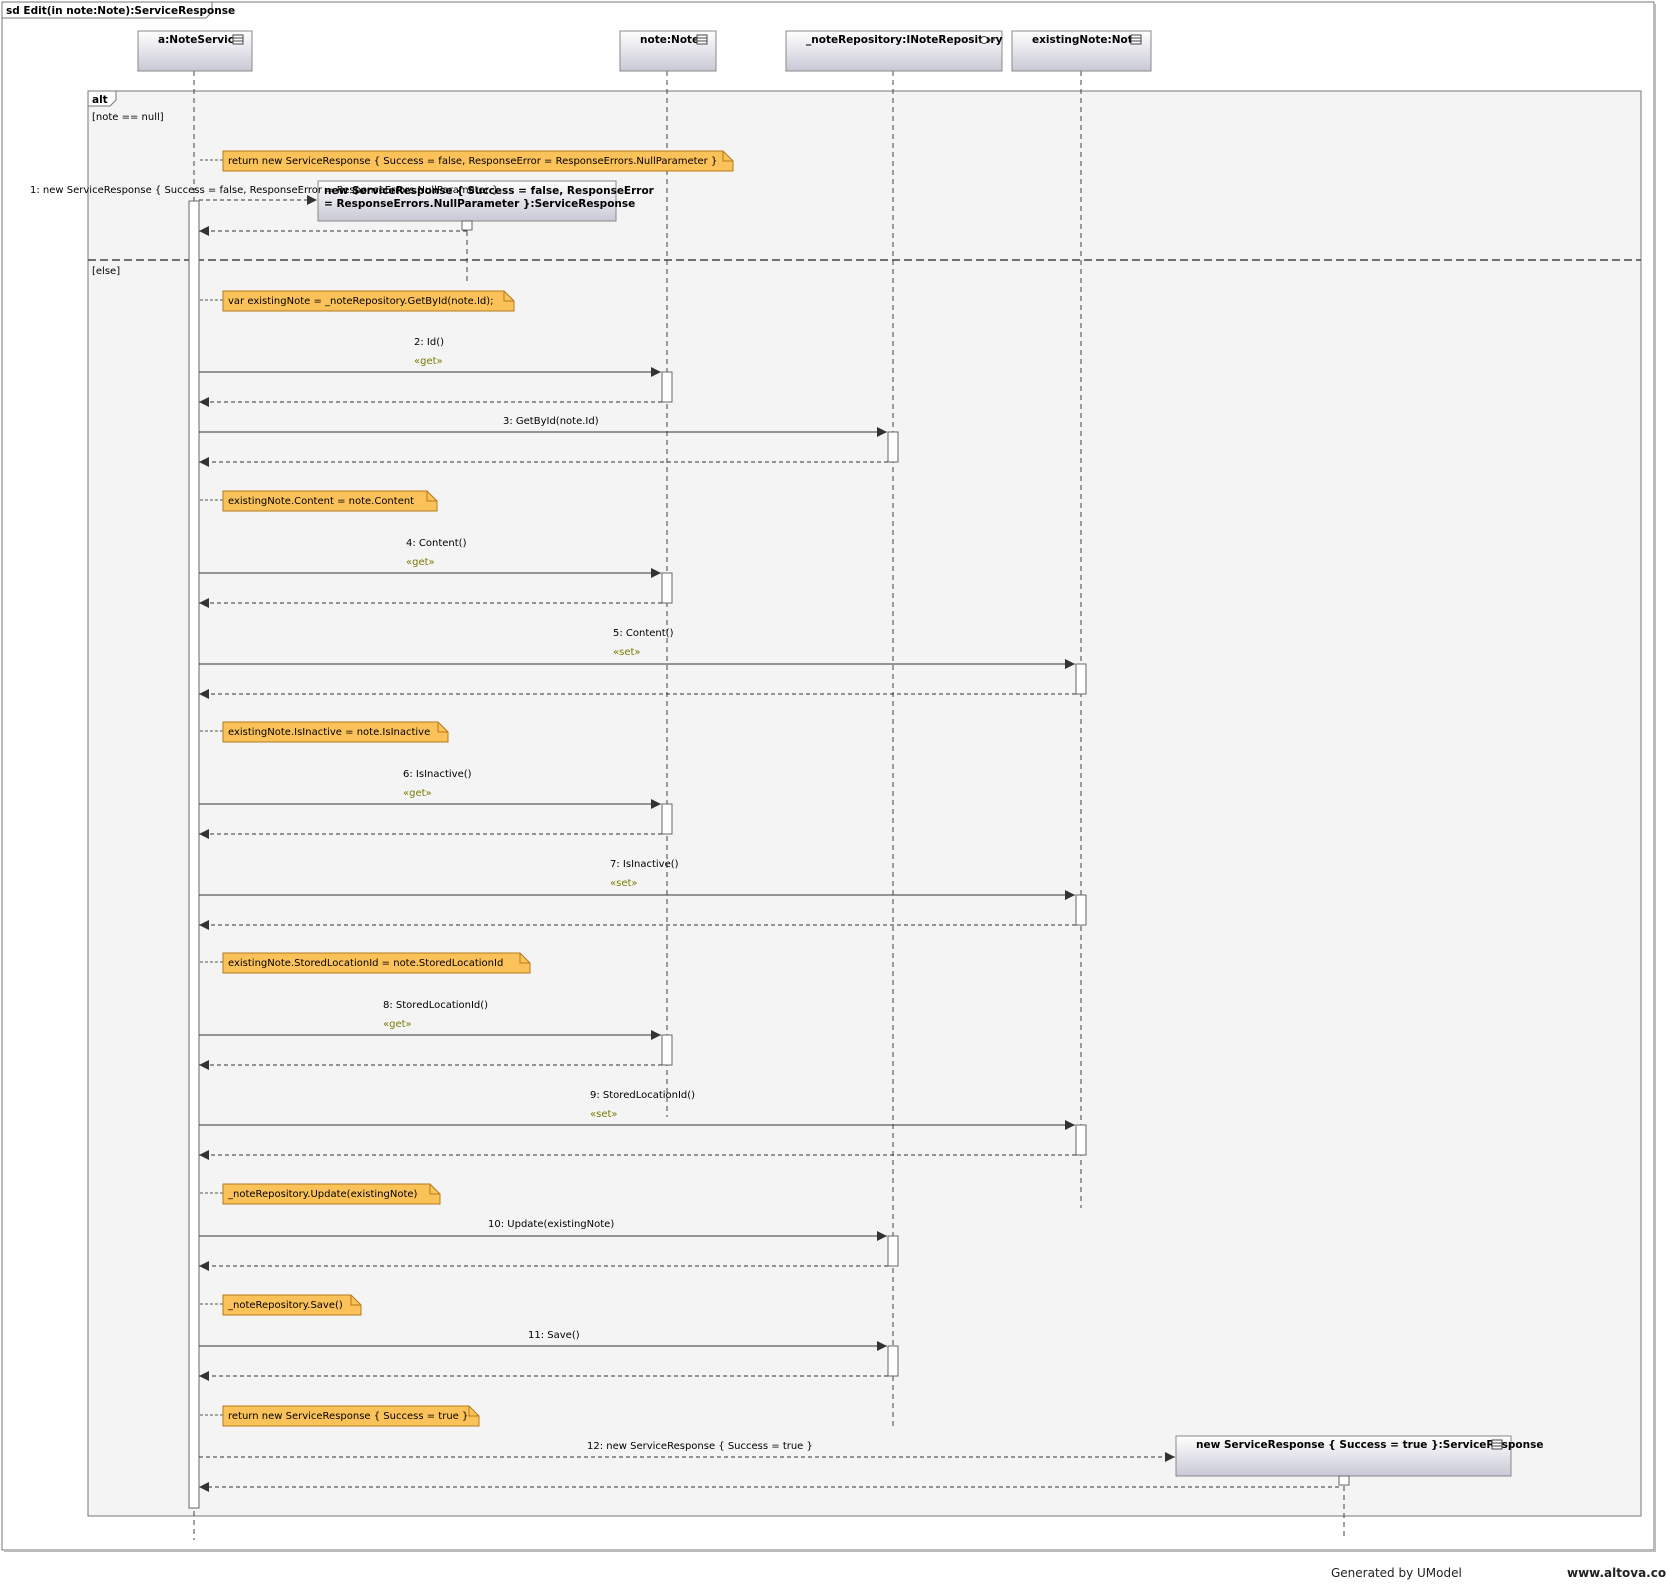  What do you see at coordinates (436, 543) in the screenshot?
I see `message-4-label: 4: Content()` at bounding box center [436, 543].